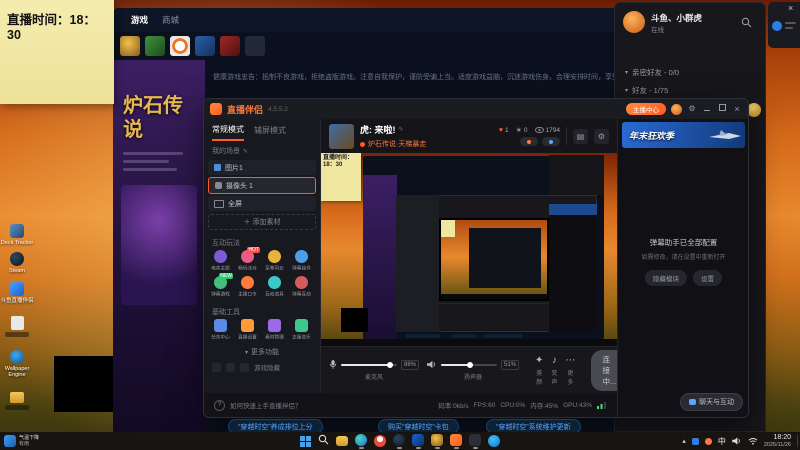 The width and height of the screenshot is (800, 450). Describe the element at coordinates (505, 258) in the screenshot. I see `mini2-windows` at that location.